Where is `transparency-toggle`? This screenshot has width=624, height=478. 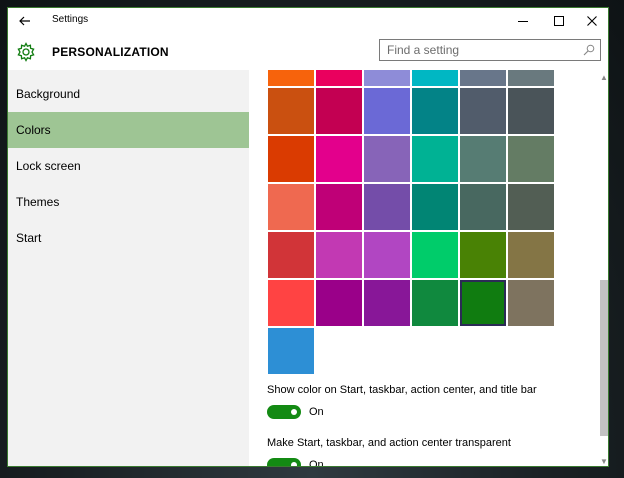 transparency-toggle is located at coordinates (284, 462).